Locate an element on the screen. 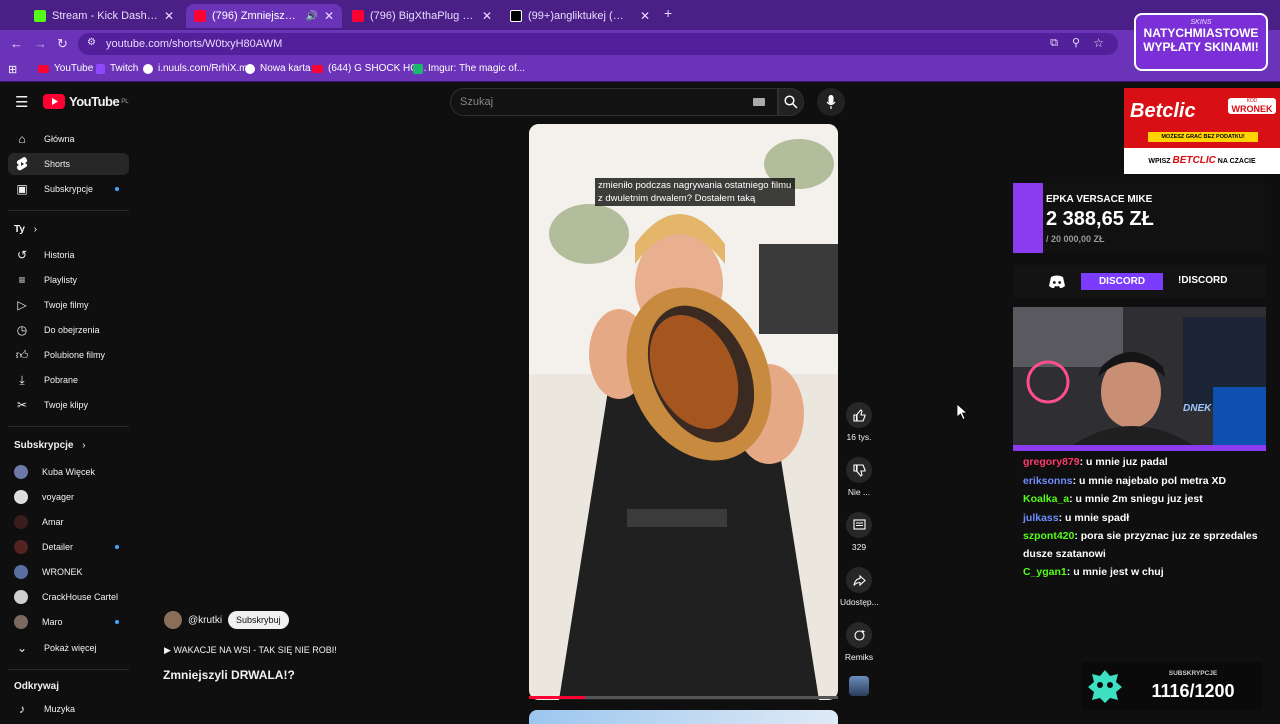 The height and width of the screenshot is (724, 1280). chat-message: eriksonns: u mnie najebalo pol metra XD is located at coordinates (1143, 481).